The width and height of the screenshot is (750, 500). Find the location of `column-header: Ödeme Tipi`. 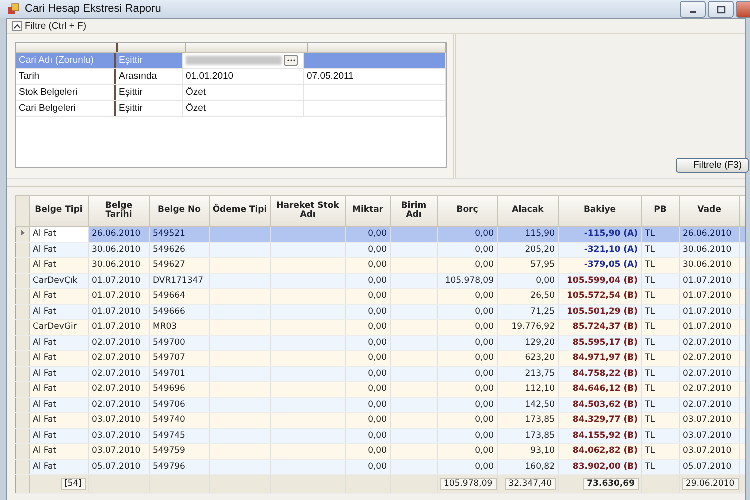

column-header: Ödeme Tipi is located at coordinates (240, 211).